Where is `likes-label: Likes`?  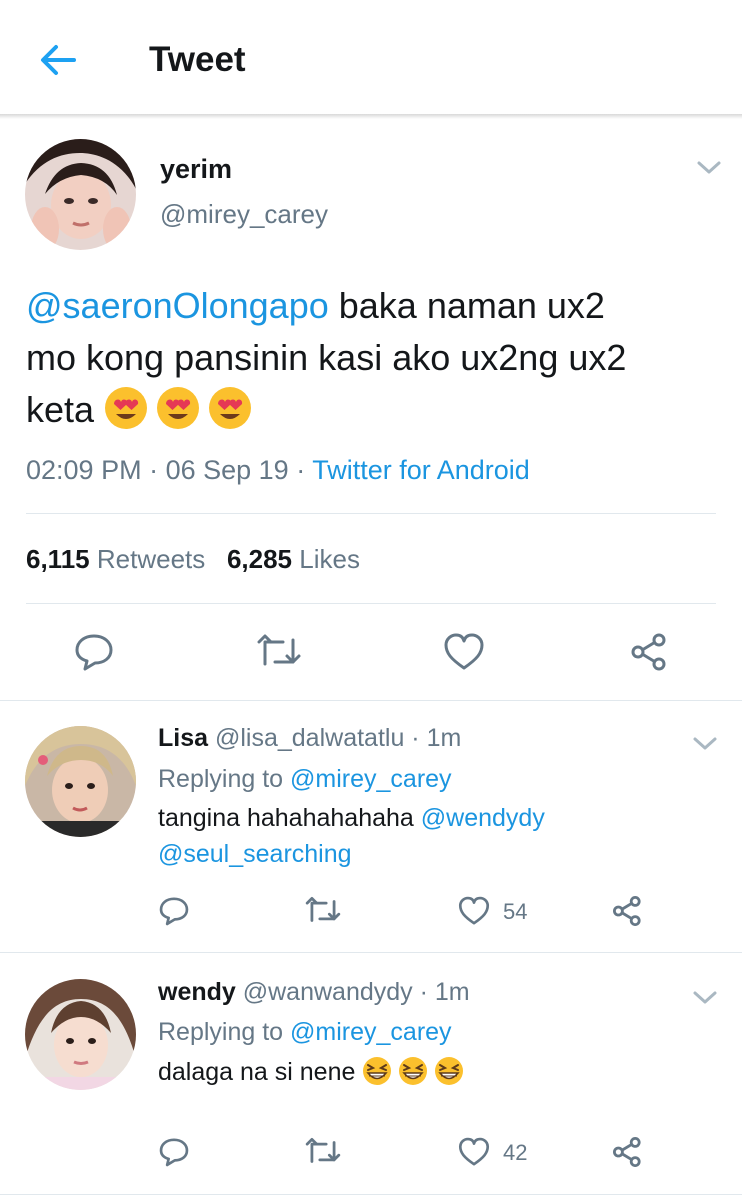
likes-label: Likes is located at coordinates (329, 559).